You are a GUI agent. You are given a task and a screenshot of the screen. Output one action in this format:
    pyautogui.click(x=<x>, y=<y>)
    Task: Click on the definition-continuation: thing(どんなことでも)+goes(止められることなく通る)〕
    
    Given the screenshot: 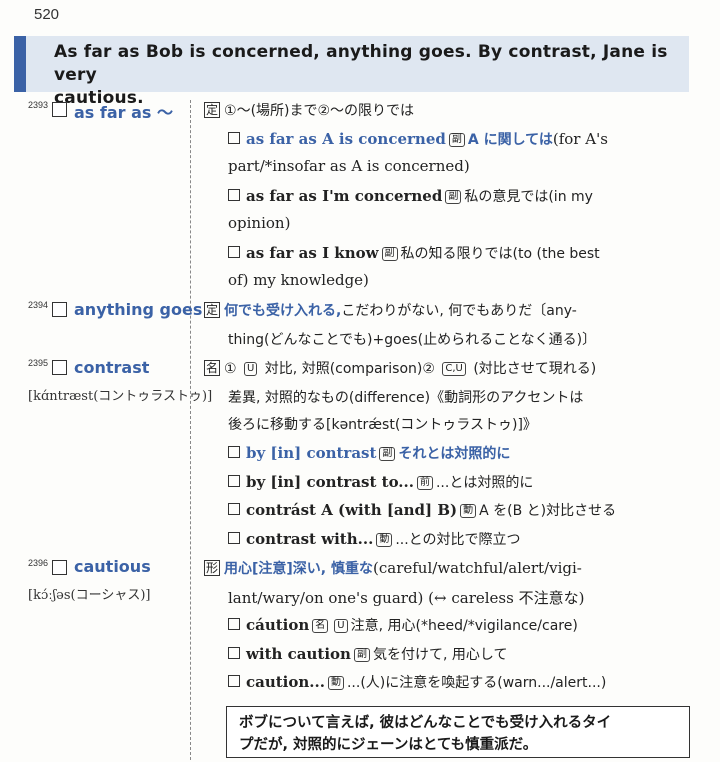 What is the action you would take?
    pyautogui.click(x=412, y=340)
    